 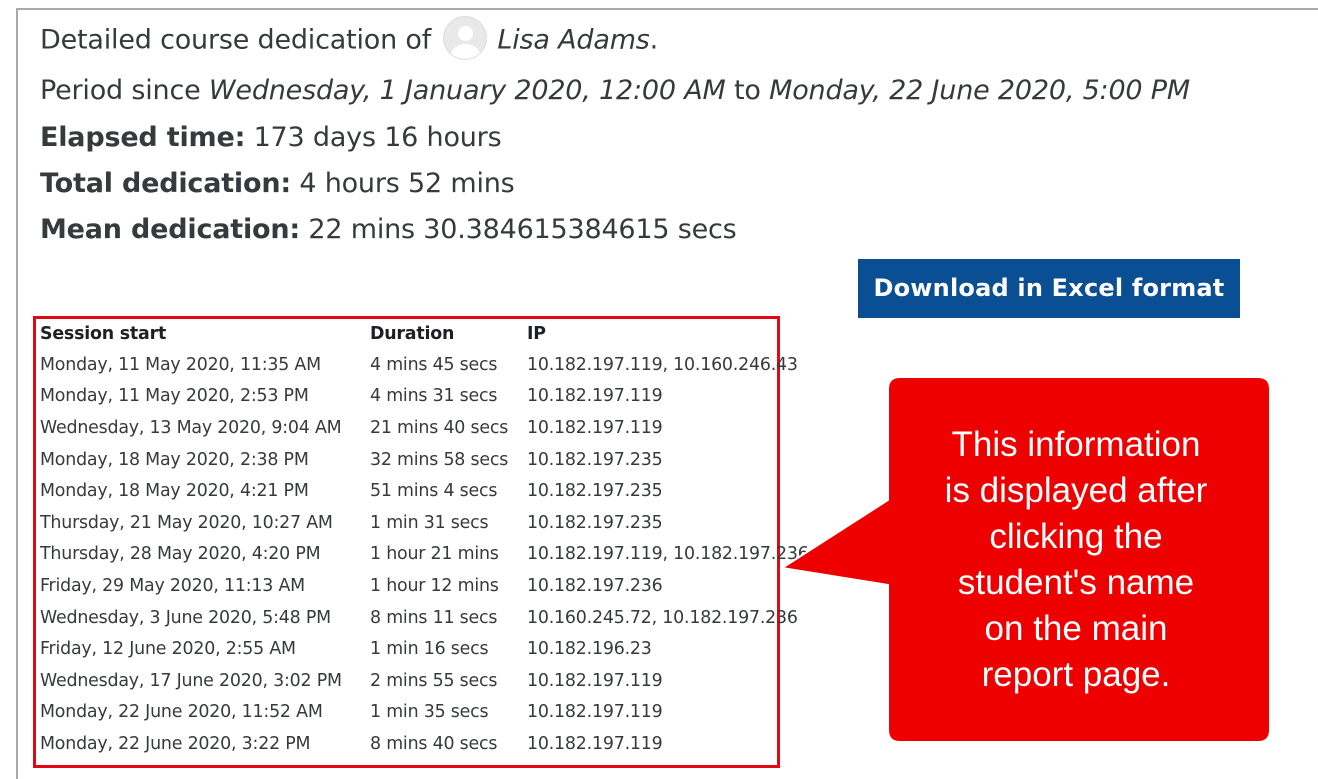 What do you see at coordinates (1076, 674) in the screenshot?
I see `callout-line: report page.` at bounding box center [1076, 674].